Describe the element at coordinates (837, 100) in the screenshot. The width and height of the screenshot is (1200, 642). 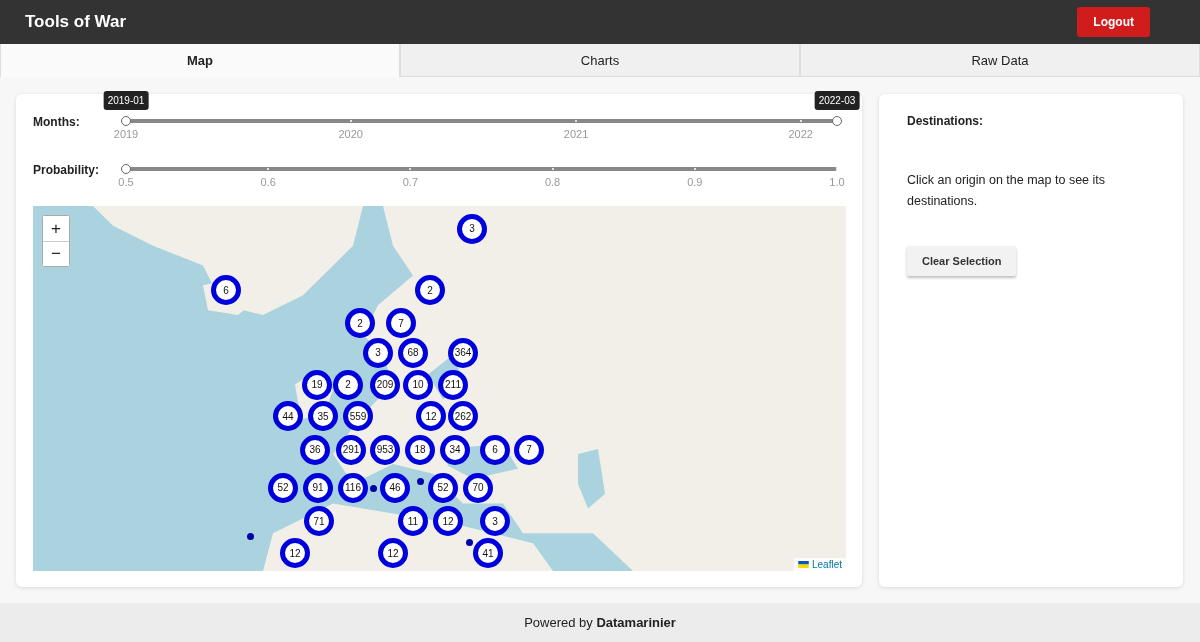
I see `value-tooltip: 2022-03` at that location.